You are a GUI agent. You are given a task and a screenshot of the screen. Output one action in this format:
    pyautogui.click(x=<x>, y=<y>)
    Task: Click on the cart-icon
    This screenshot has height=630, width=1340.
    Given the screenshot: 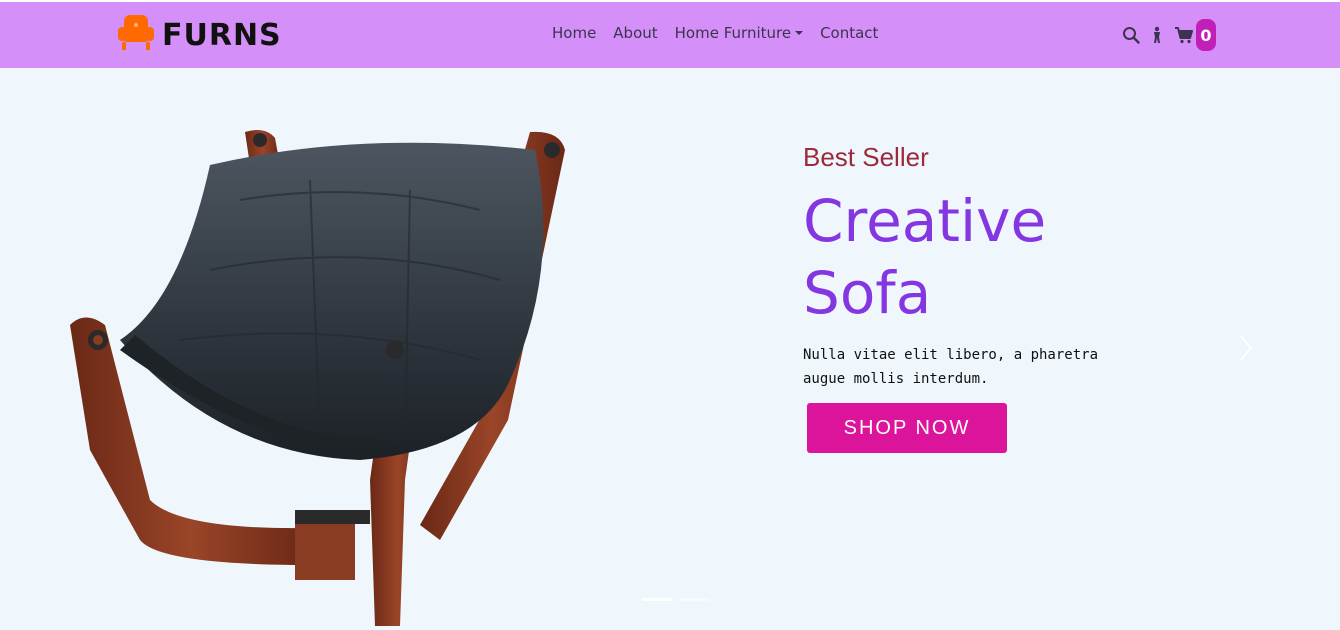 What is the action you would take?
    pyautogui.click(x=1184, y=35)
    